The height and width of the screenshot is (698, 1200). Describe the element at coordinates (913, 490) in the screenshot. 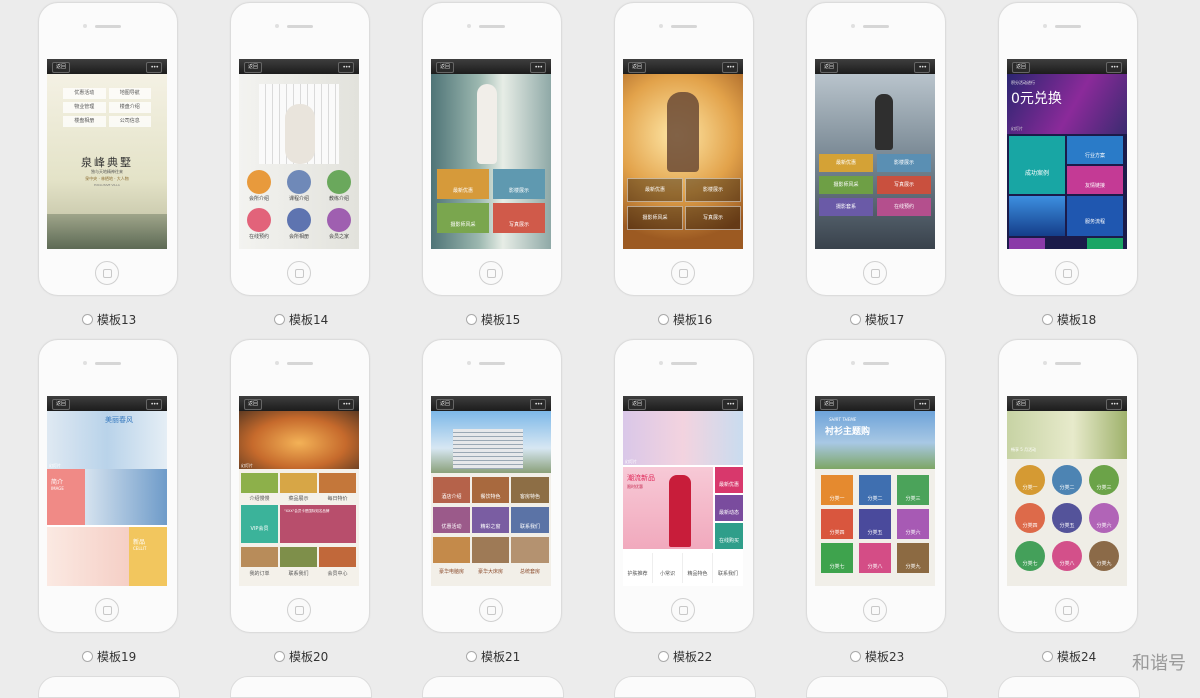

I see `category-tile: 分类三` at that location.